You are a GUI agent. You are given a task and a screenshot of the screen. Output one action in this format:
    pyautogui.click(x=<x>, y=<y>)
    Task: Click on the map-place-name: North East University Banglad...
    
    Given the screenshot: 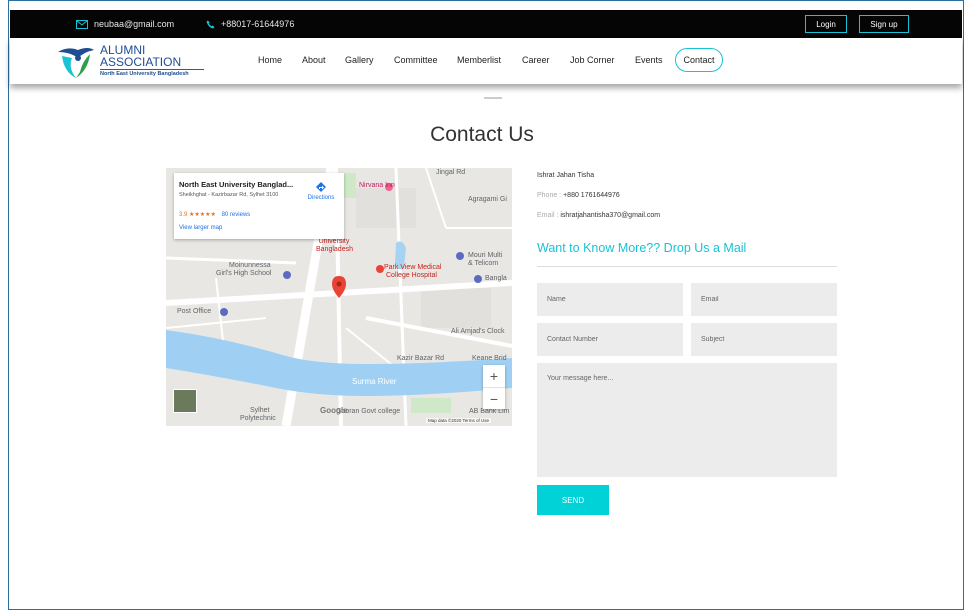 What is the action you would take?
    pyautogui.click(x=236, y=184)
    